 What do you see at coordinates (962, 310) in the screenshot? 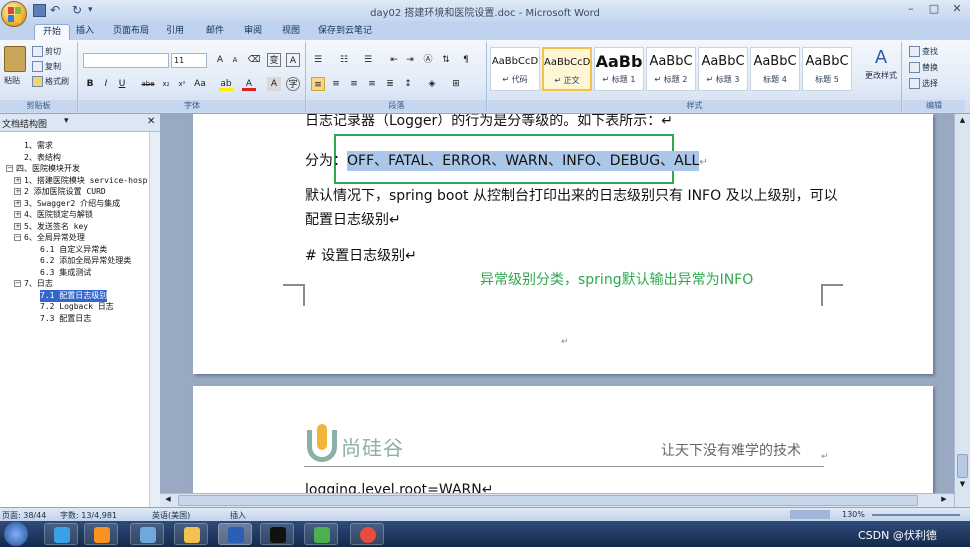
I see `document-vertical-scrollbar: ▲ ▼` at bounding box center [962, 310].